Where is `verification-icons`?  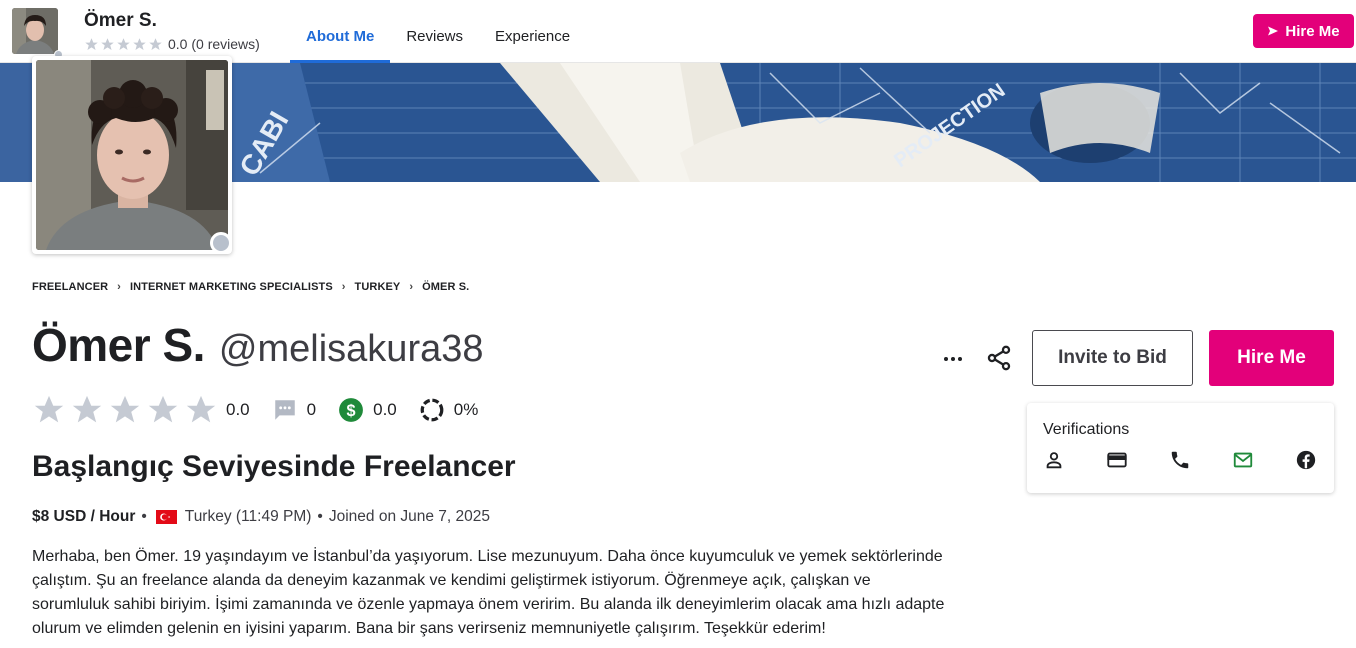
verification-icons is located at coordinates (1199, 460).